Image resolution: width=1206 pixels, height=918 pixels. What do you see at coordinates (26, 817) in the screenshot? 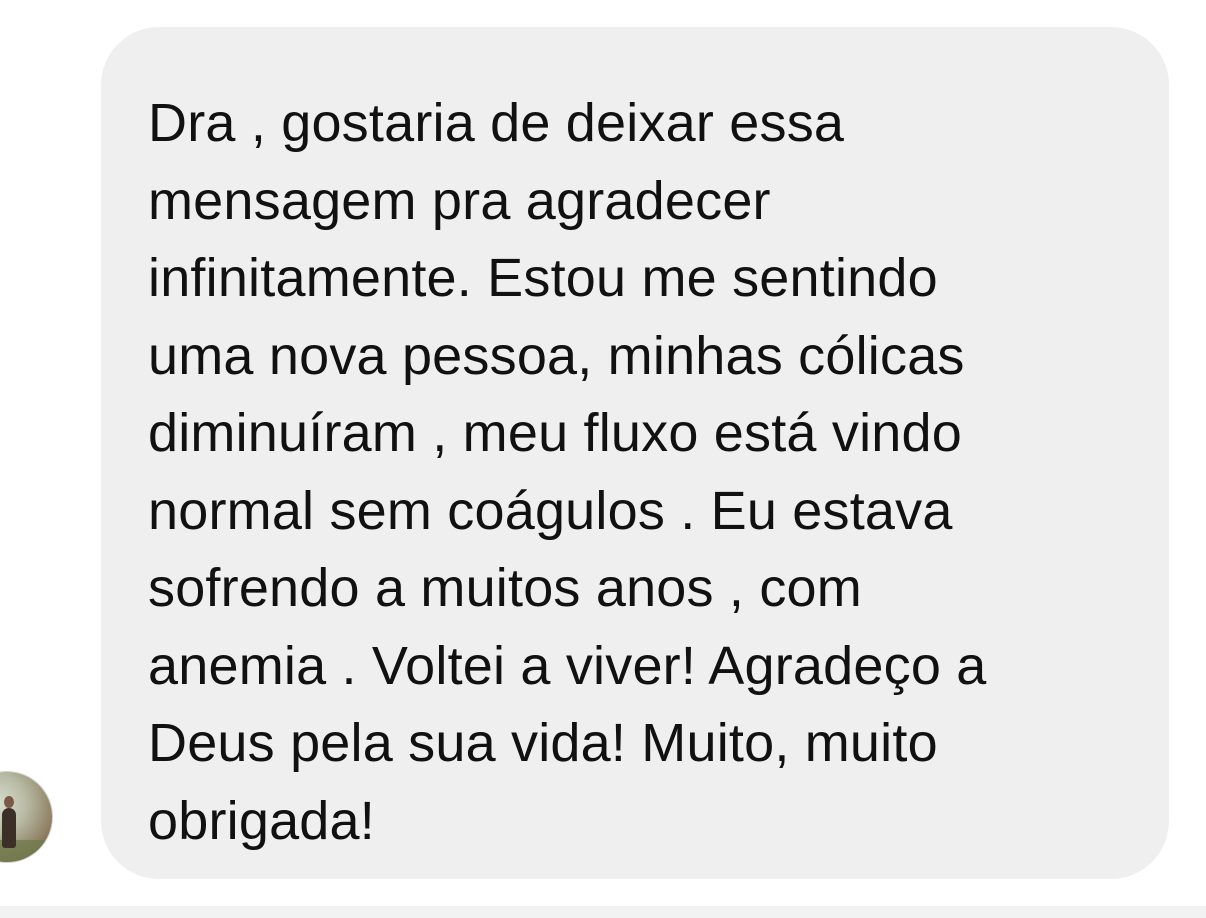
I see `sender-avatar` at bounding box center [26, 817].